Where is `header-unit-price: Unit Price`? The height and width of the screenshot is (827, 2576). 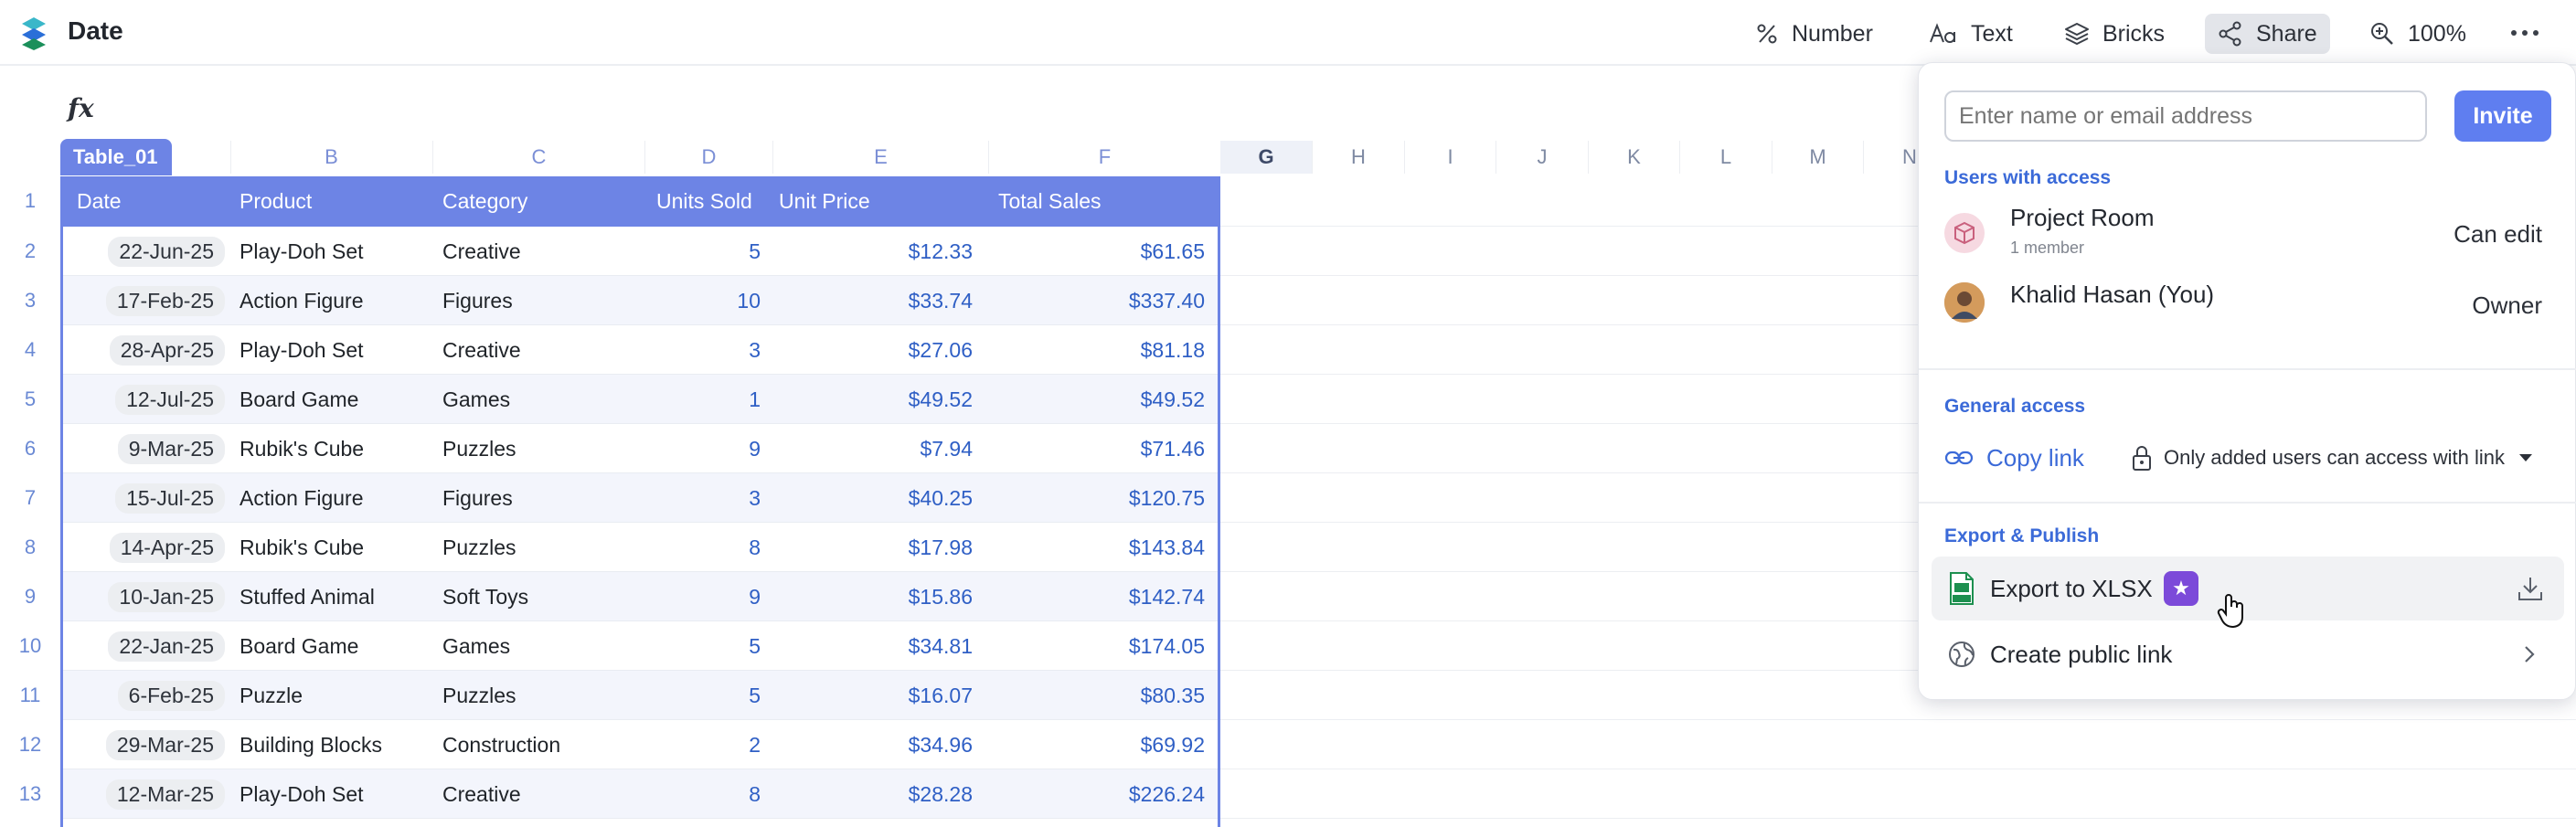
header-unit-price: Unit Price is located at coordinates (824, 201).